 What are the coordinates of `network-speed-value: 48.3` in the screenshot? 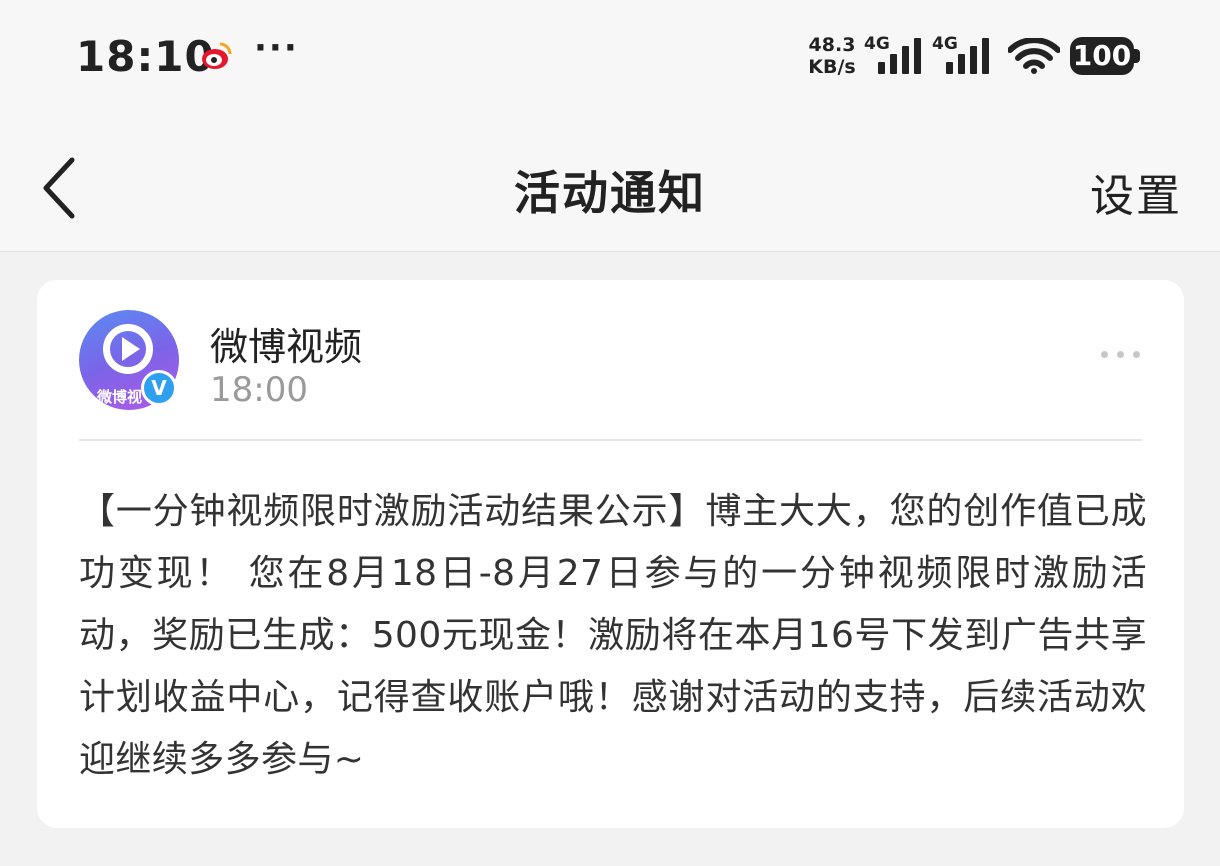 It's located at (832, 45).